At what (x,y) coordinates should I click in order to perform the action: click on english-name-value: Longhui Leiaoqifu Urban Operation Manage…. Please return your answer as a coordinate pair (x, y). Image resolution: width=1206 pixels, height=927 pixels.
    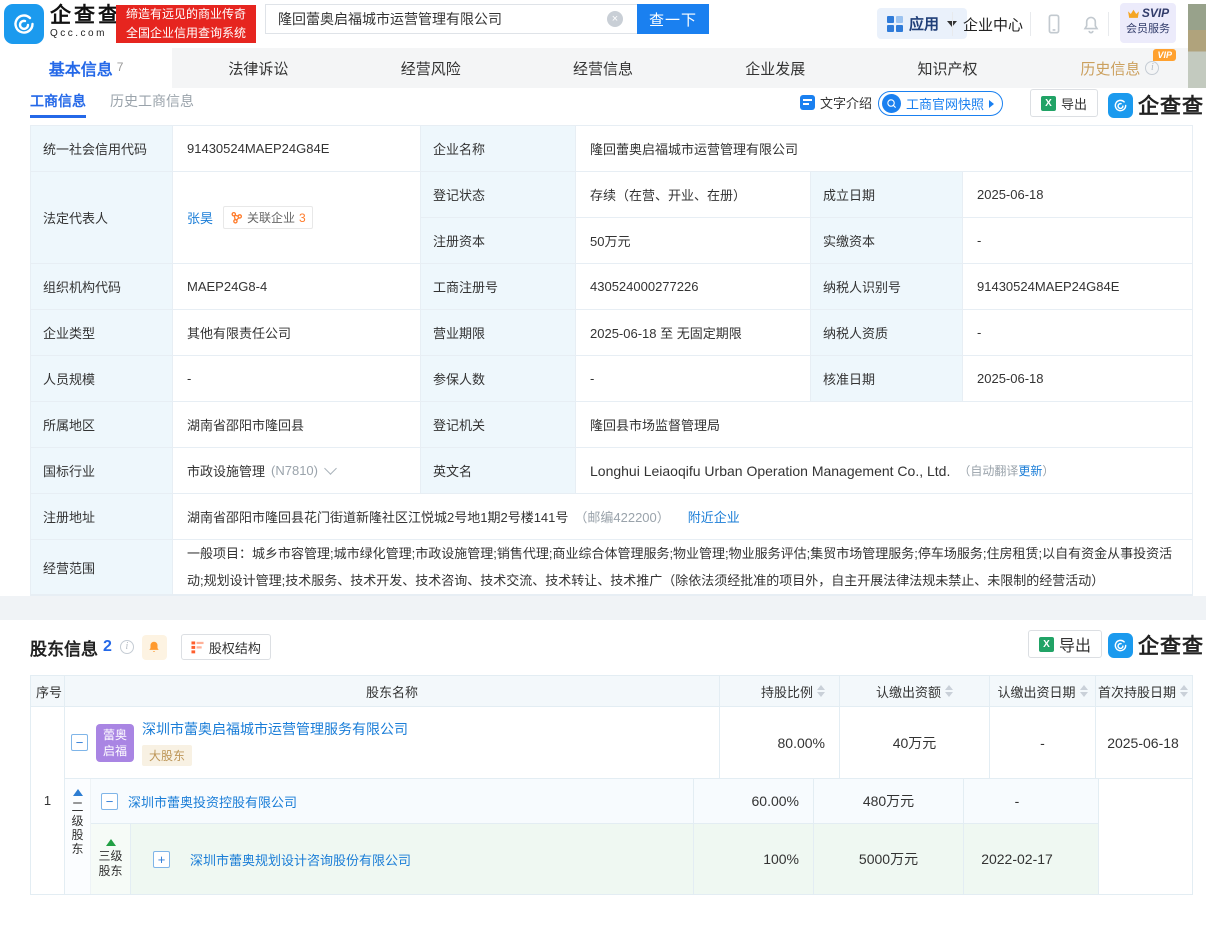
    Looking at the image, I should click on (884, 471).